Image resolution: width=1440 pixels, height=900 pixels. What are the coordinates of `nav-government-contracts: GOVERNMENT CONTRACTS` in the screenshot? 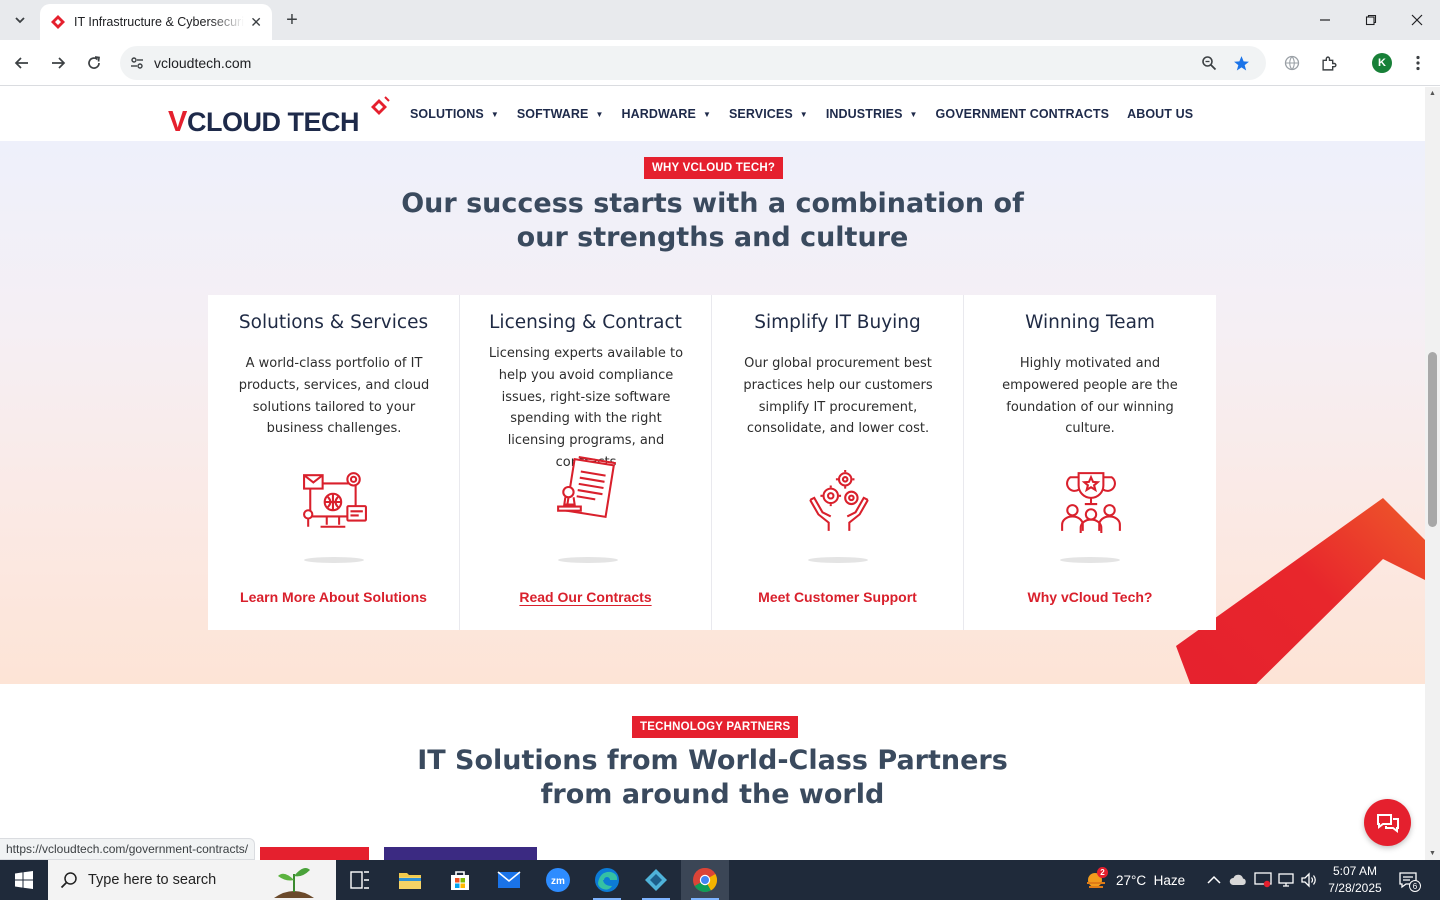 It's located at (1023, 114).